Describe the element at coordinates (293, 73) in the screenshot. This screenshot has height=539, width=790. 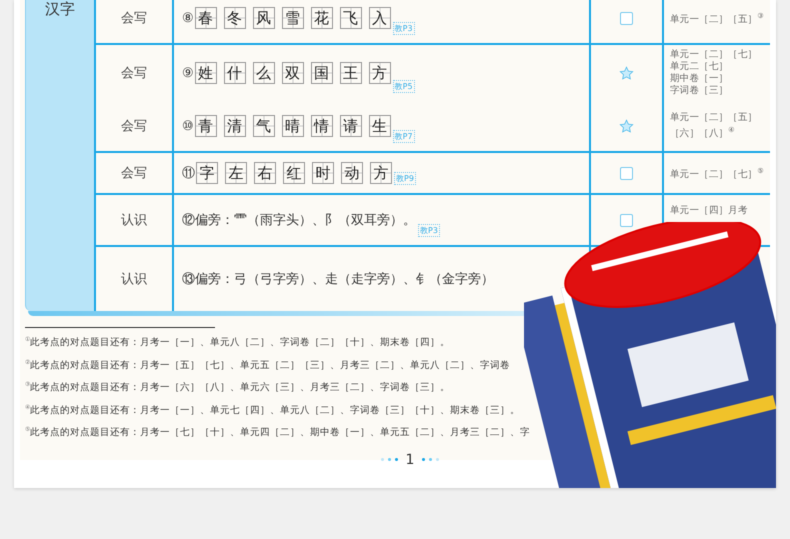
I see `character-box: 双` at that location.